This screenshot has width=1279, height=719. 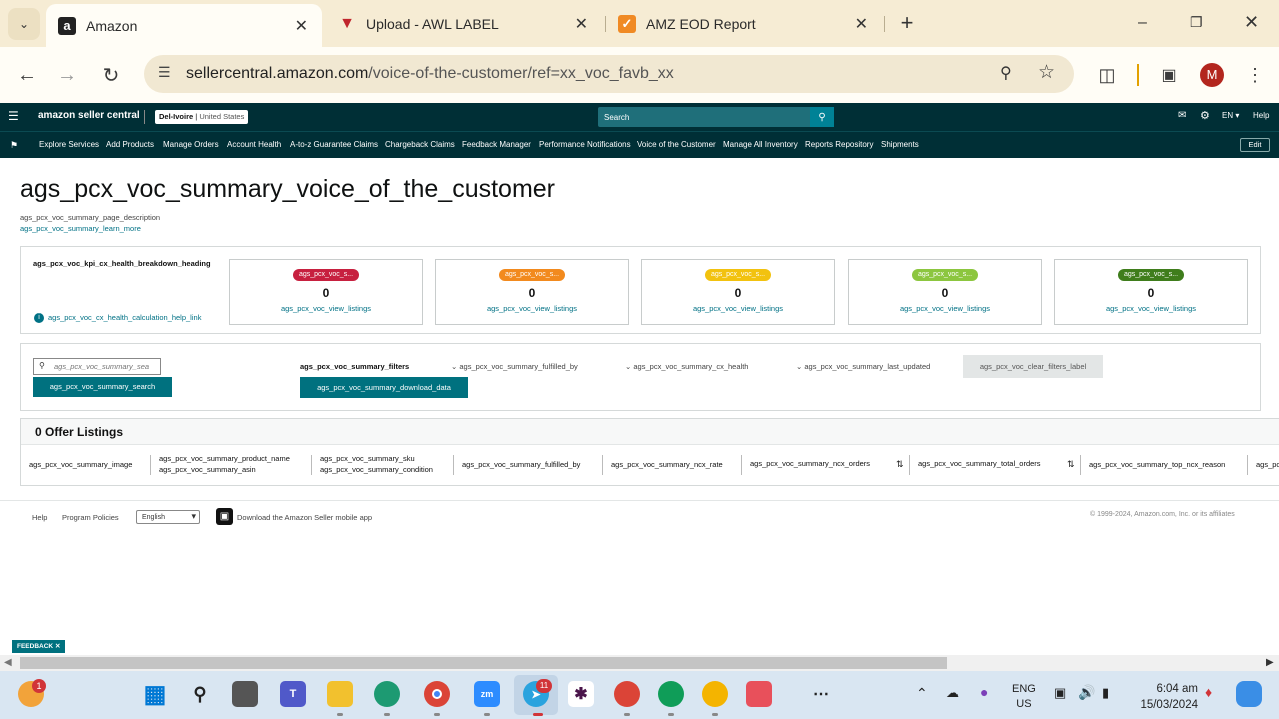 What do you see at coordinates (155, 694) in the screenshot?
I see `windows-start-icon: ▦` at bounding box center [155, 694].